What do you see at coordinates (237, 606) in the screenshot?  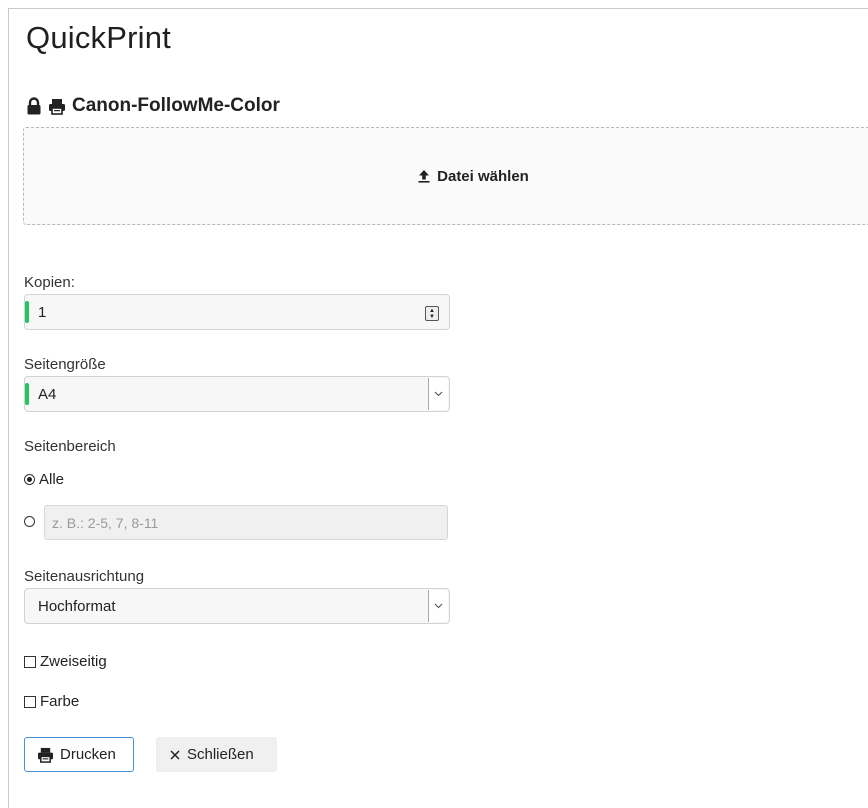 I see `orientation-select: Hochformat` at bounding box center [237, 606].